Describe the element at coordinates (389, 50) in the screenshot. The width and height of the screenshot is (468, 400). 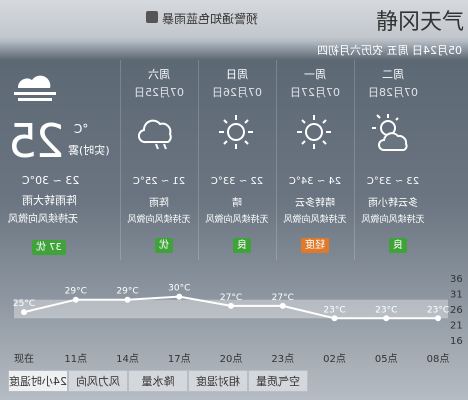
I see `header-date: 05月24日 周五 农历六月初四` at that location.